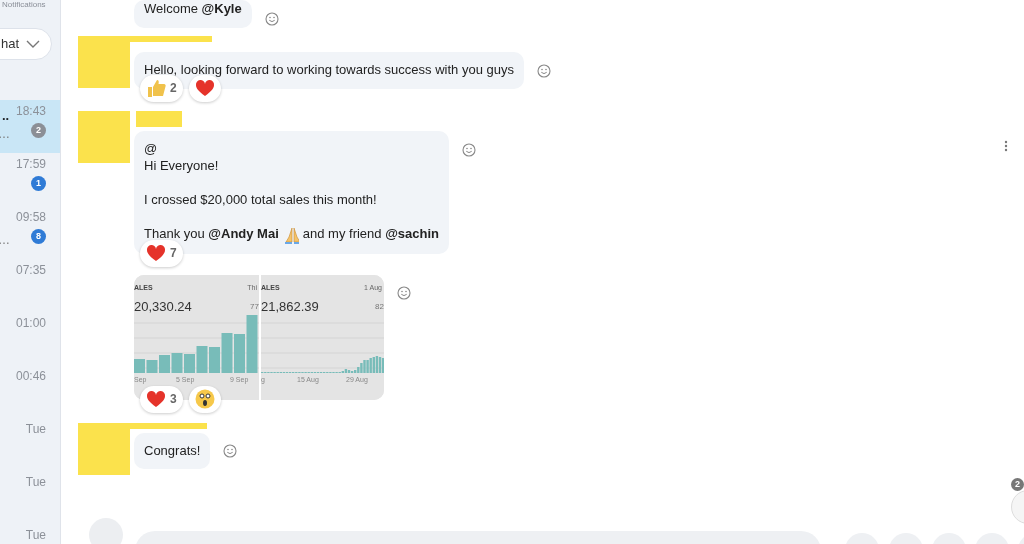 This screenshot has height=544, width=1024. What do you see at coordinates (204, 399) in the screenshot?
I see `astonished-face-icon` at bounding box center [204, 399].